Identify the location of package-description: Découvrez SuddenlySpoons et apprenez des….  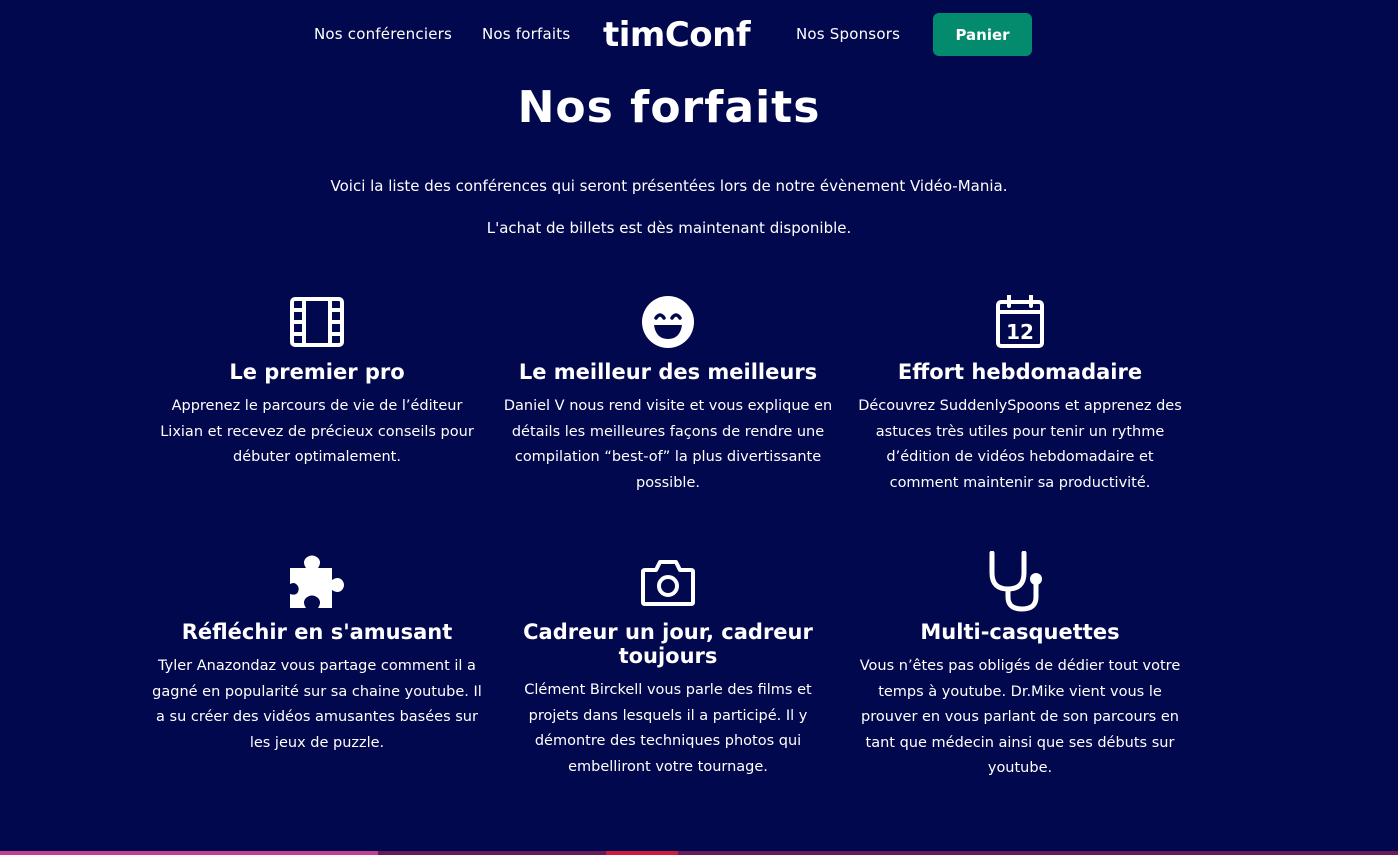
(1020, 444).